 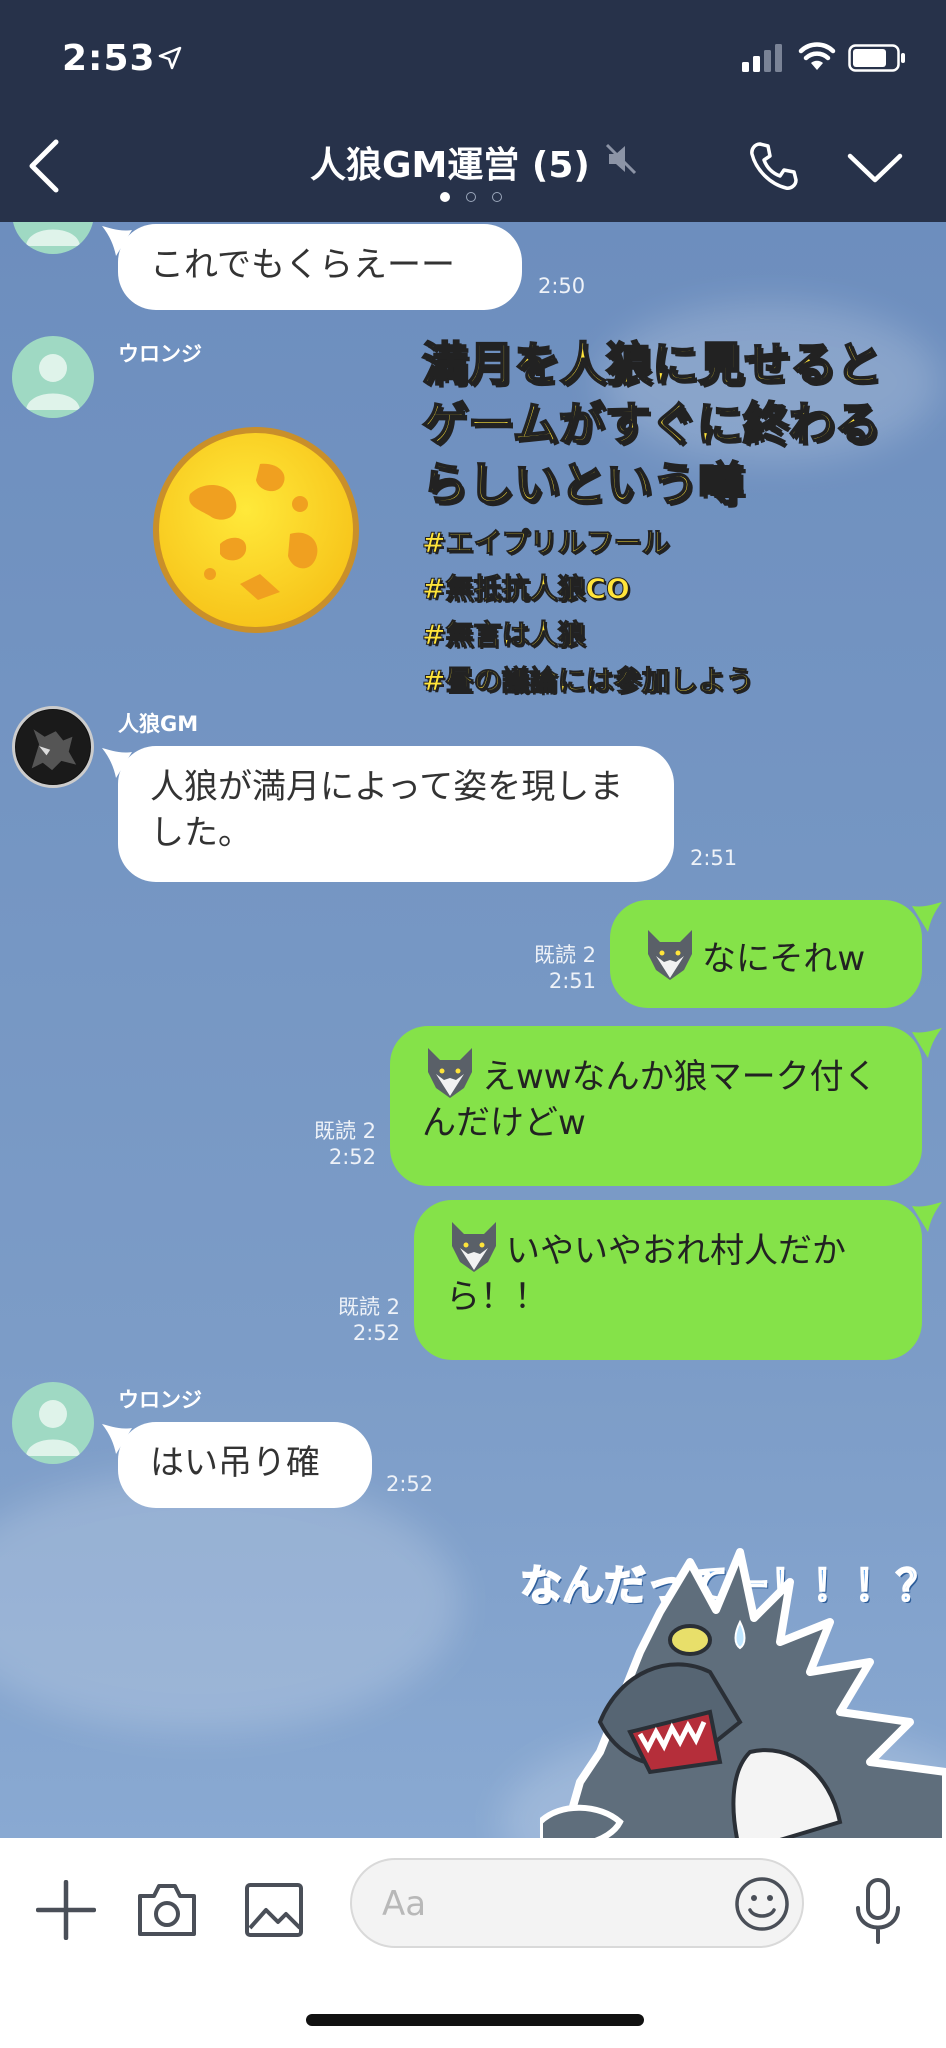 I want to click on status-time: 2:53, so click(x=109, y=58).